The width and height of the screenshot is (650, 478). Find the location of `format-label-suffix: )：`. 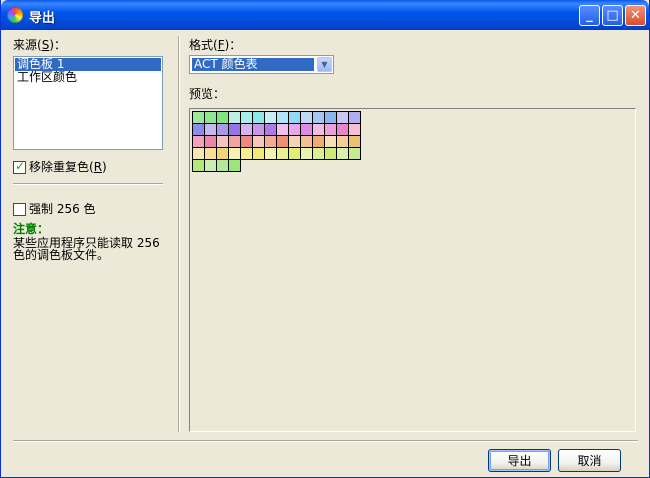

format-label-suffix: )： is located at coordinates (233, 45).